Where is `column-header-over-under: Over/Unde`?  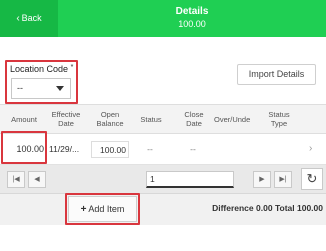 column-header-over-under: Over/Unde is located at coordinates (236, 119).